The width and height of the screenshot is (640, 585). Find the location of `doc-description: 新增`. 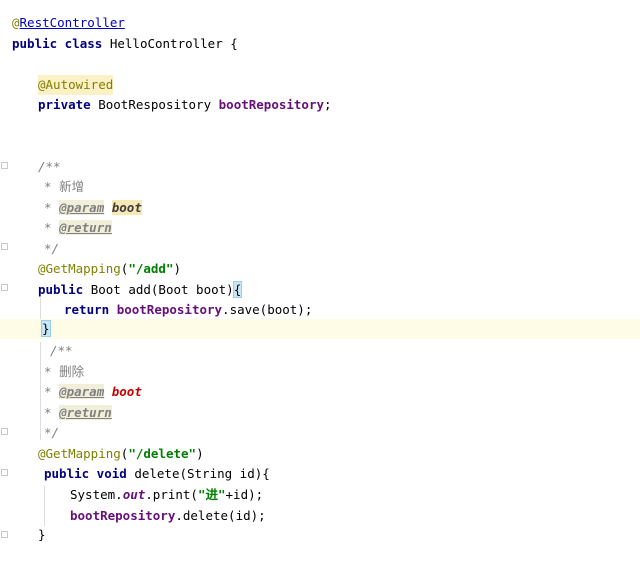

doc-description: 新增 is located at coordinates (72, 186).